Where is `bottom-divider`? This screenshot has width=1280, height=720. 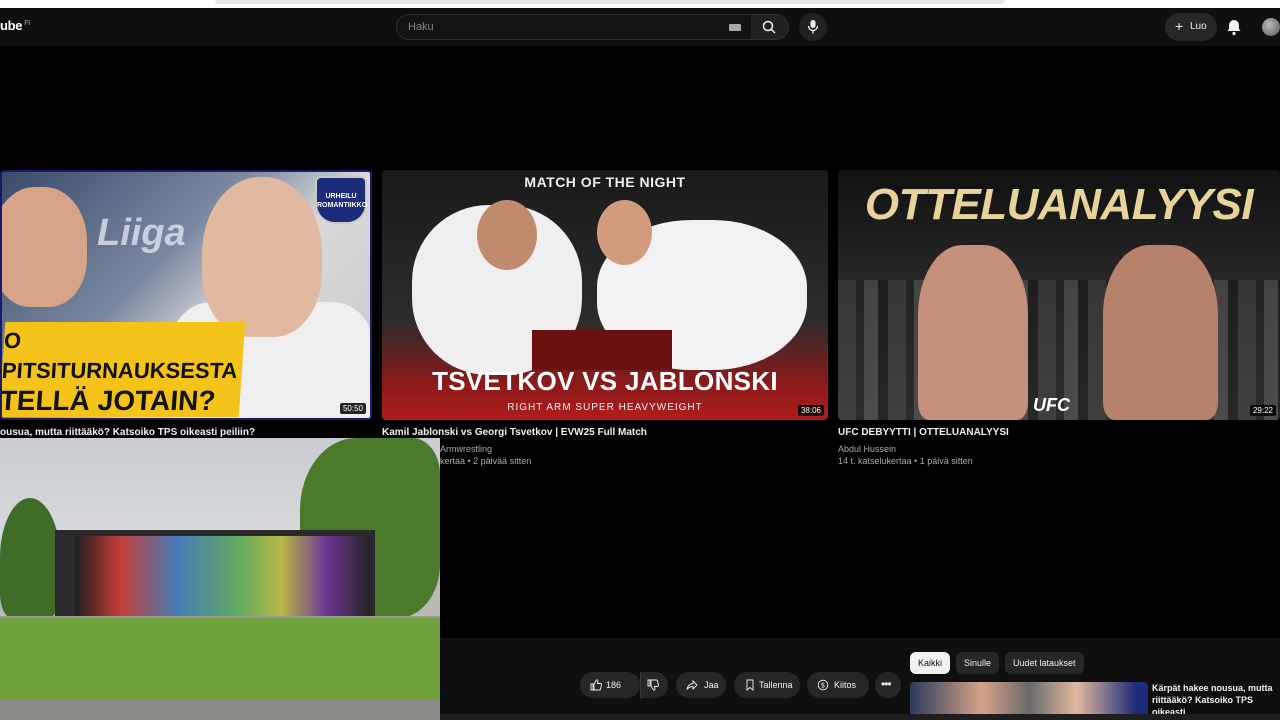
bottom-divider is located at coordinates (860, 717).